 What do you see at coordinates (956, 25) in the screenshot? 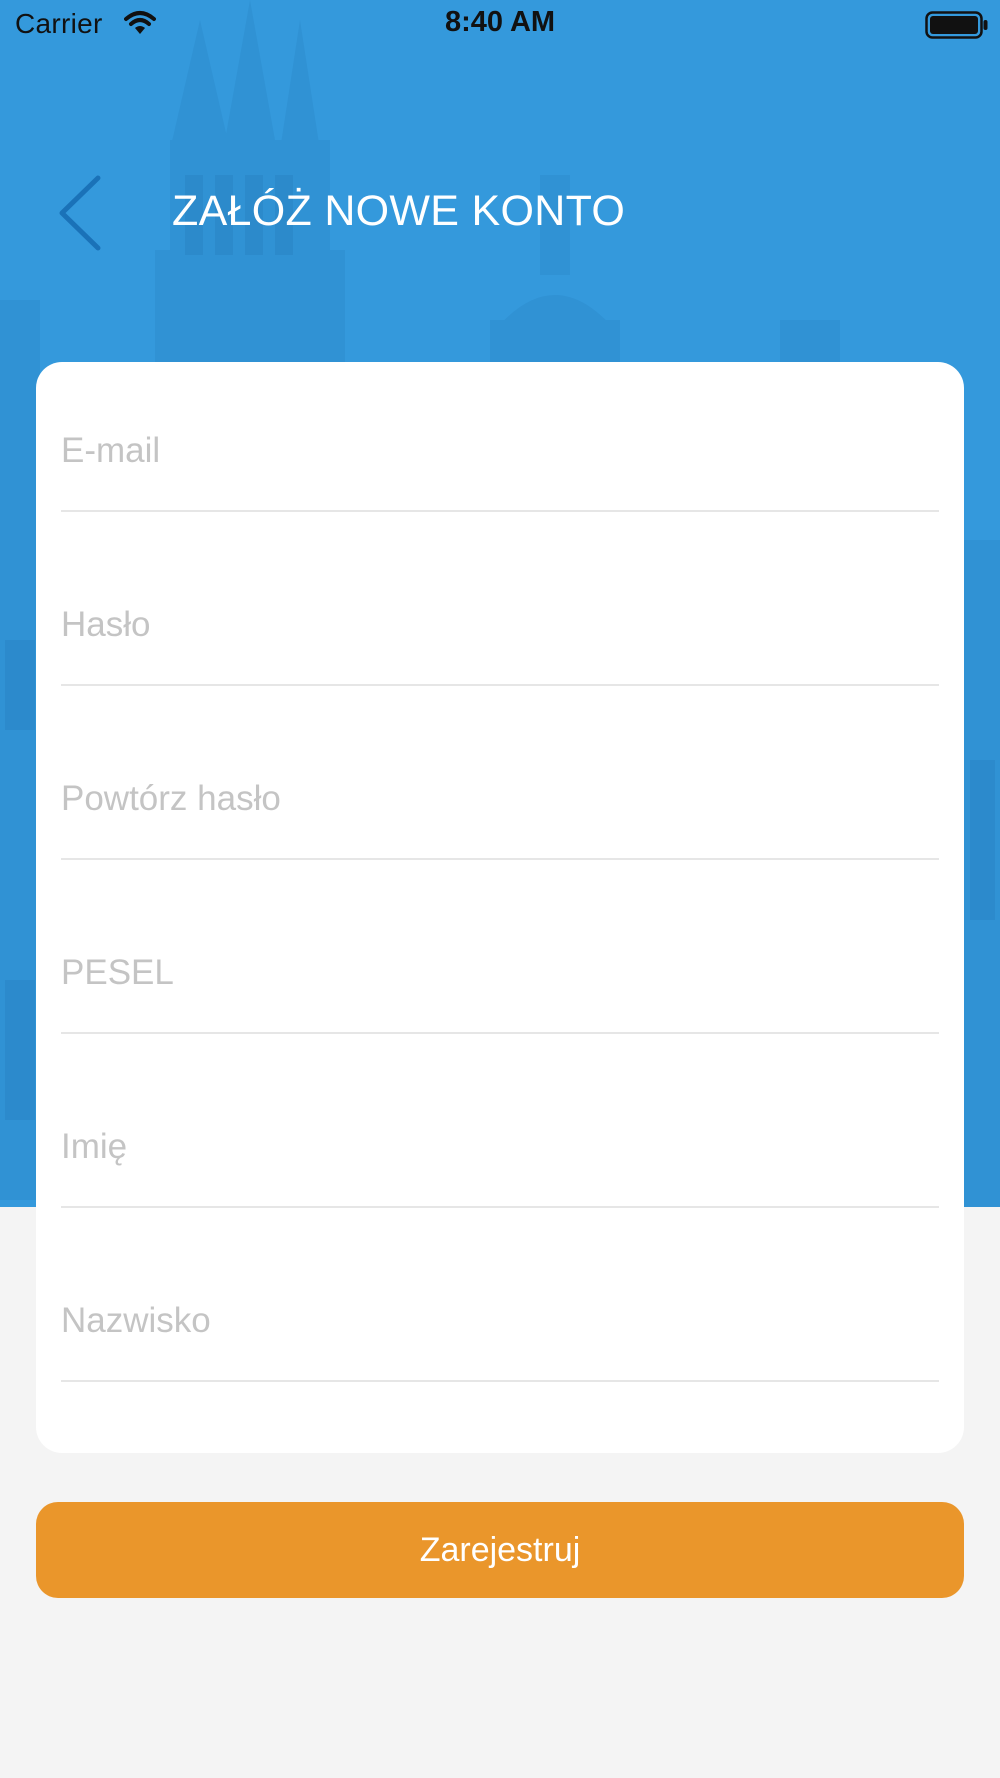
I see `battery-full-icon` at bounding box center [956, 25].